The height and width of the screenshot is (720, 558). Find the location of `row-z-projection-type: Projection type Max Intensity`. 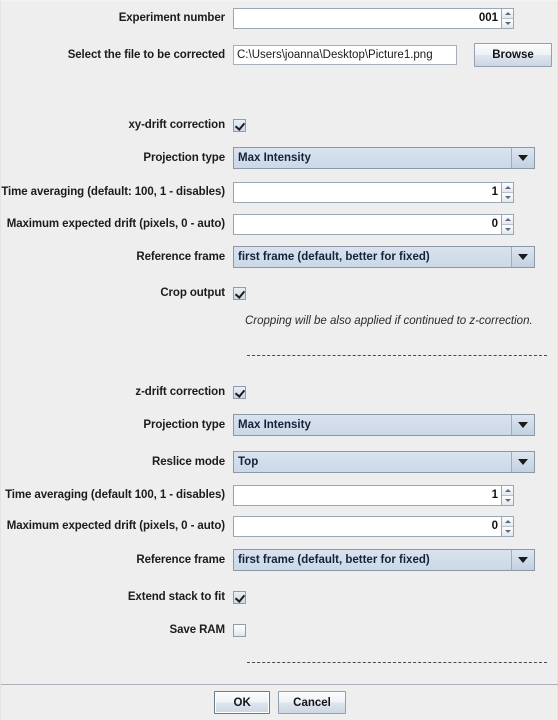

row-z-projection-type: Projection type Max Intensity is located at coordinates (279, 425).